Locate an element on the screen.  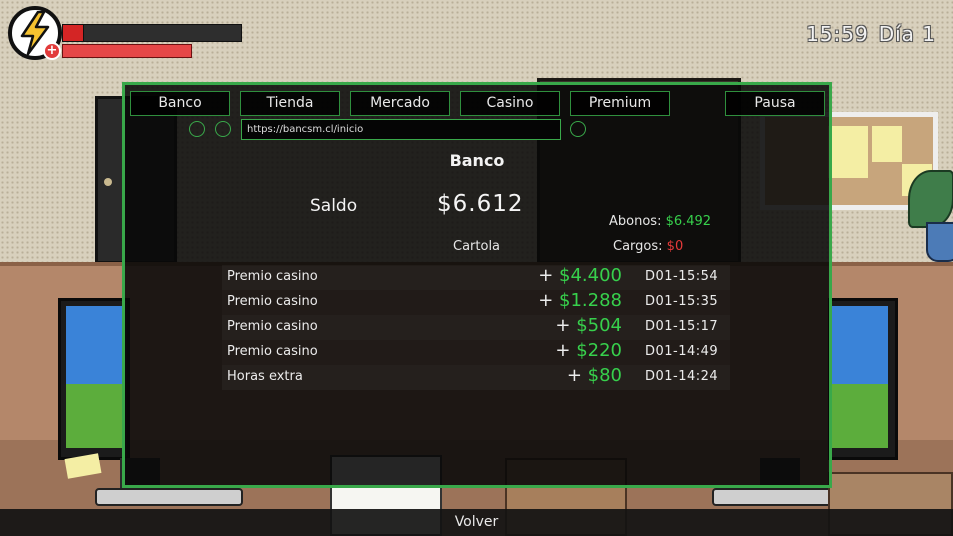
transaction-amount: + $1.288 is located at coordinates (580, 300).